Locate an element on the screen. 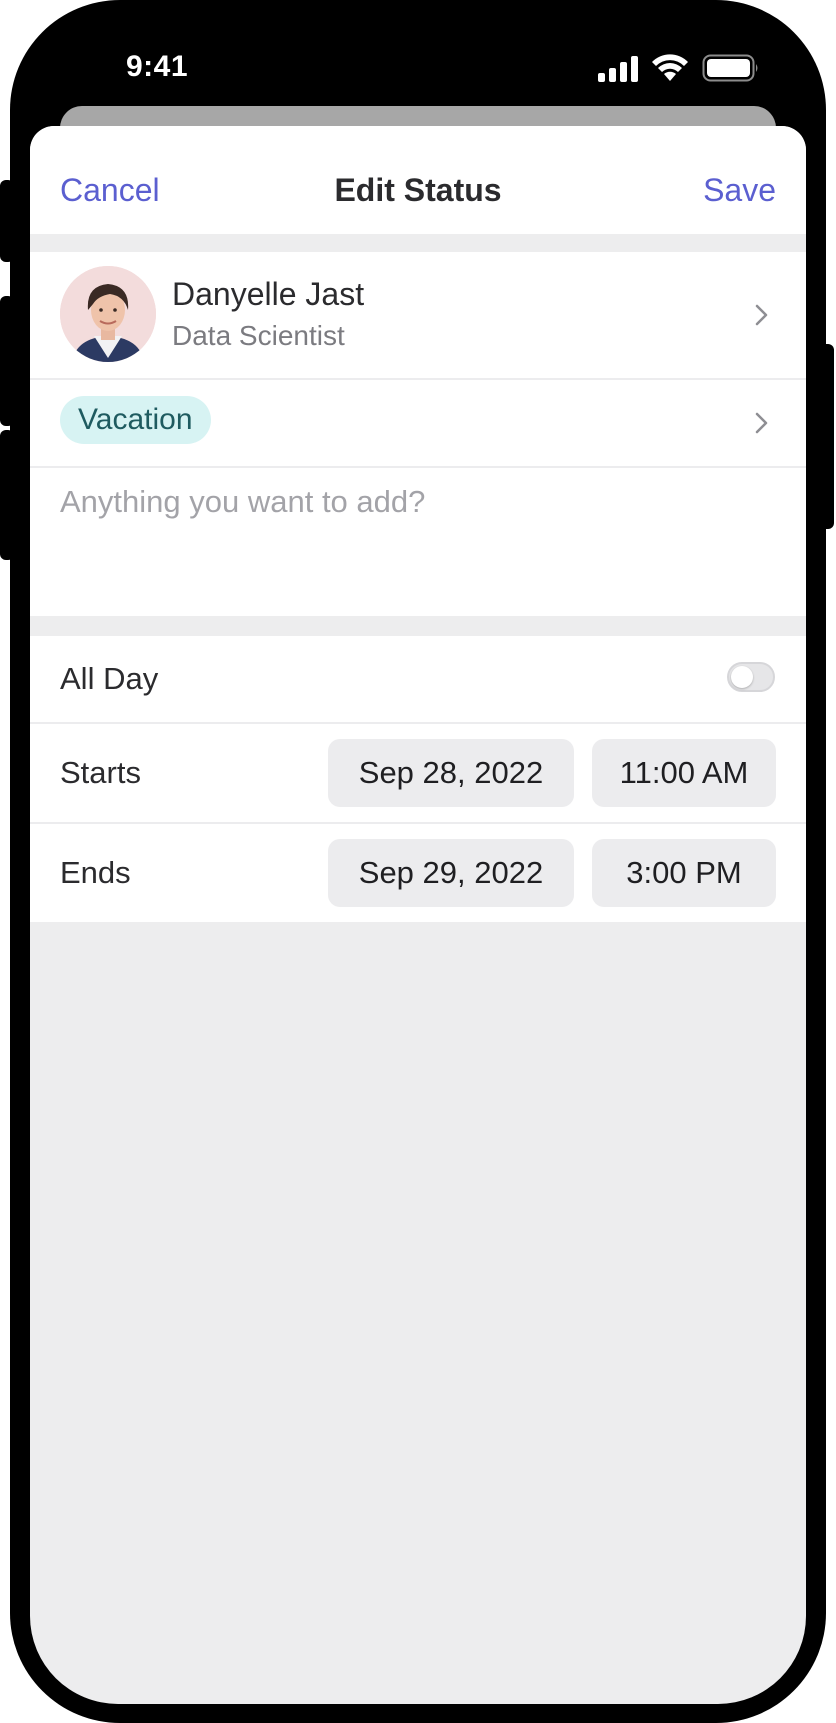 This screenshot has width=836, height=1723. starts-row: Starts Sep 28, 2022 11:00 AM is located at coordinates (418, 773).